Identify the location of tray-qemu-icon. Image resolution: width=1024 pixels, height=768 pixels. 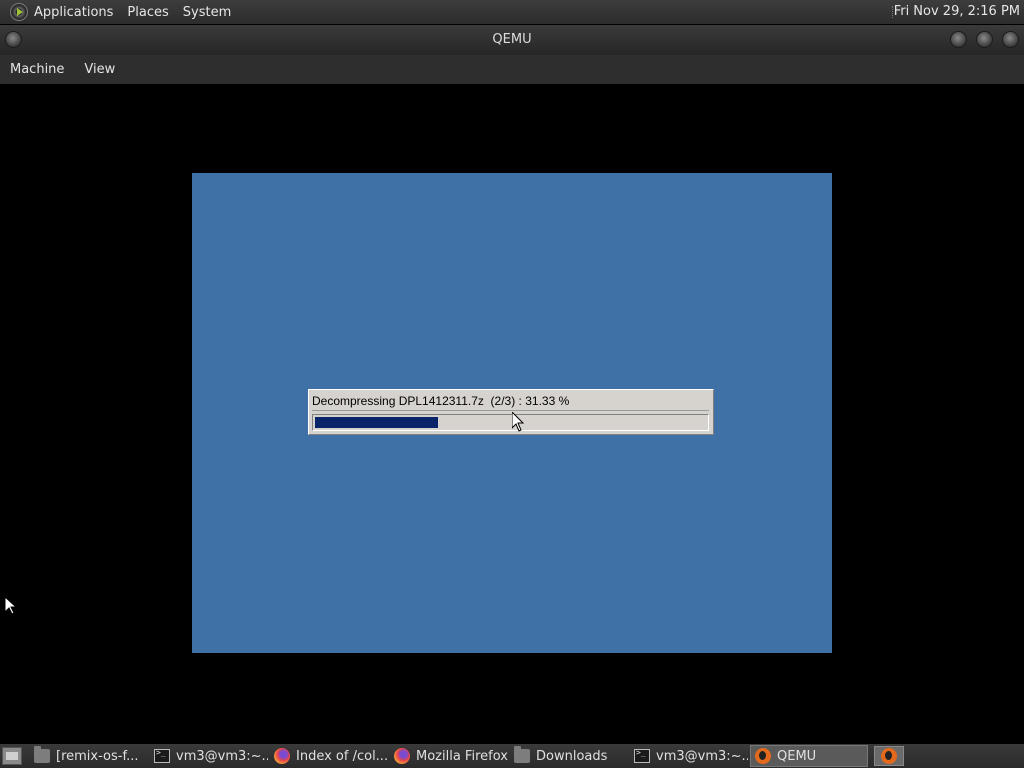
(889, 756).